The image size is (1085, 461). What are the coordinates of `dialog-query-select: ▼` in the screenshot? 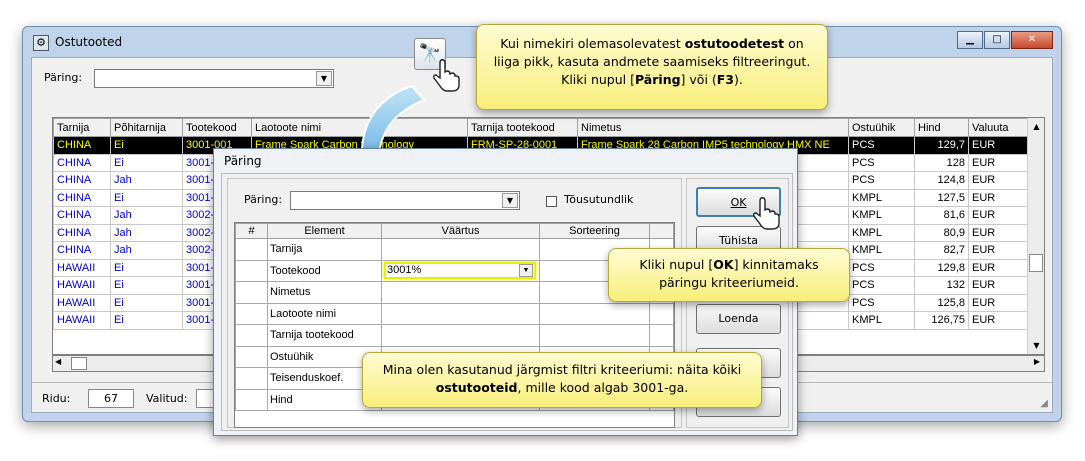 It's located at (405, 200).